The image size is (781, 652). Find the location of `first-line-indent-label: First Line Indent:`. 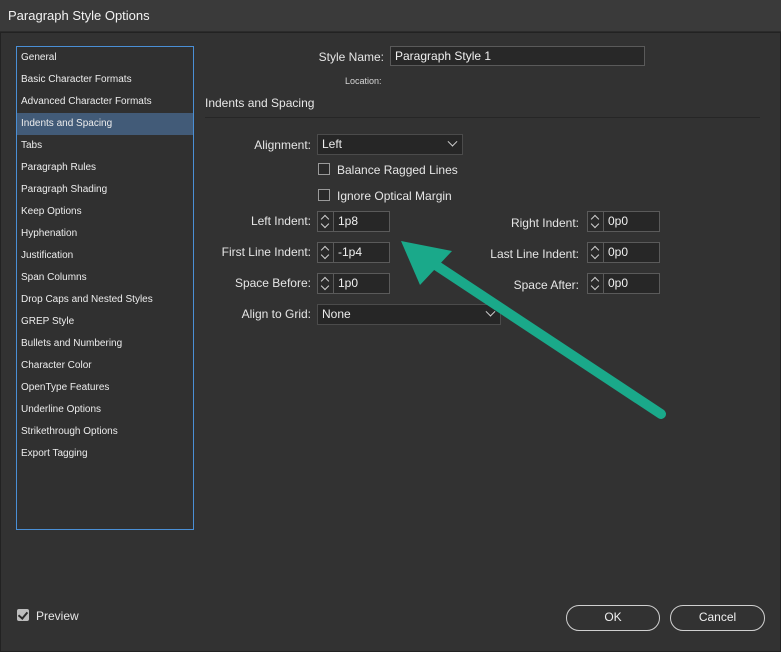

first-line-indent-label: First Line Indent: is located at coordinates (266, 252).